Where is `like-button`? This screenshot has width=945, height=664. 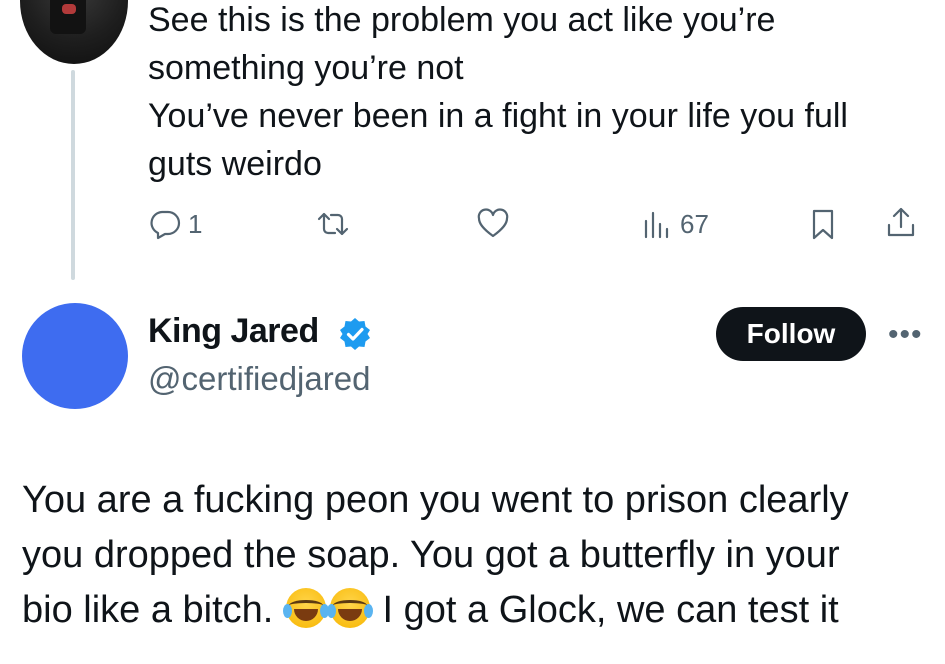
like-button is located at coordinates (493, 224).